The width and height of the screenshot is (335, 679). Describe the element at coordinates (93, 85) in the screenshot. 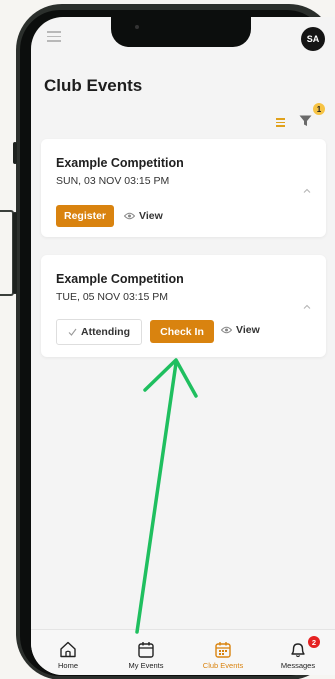

I see `page-title: Club Events` at that location.